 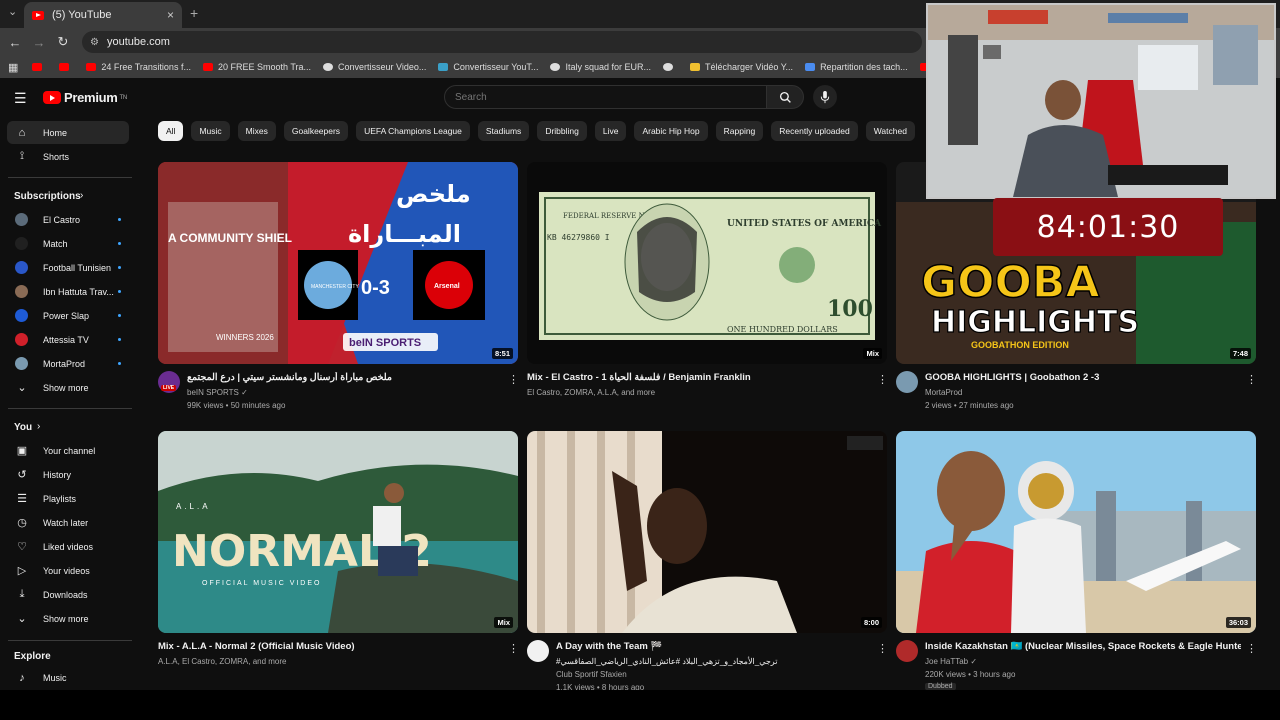 I want to click on forward-icon: →, so click(x=39, y=42).